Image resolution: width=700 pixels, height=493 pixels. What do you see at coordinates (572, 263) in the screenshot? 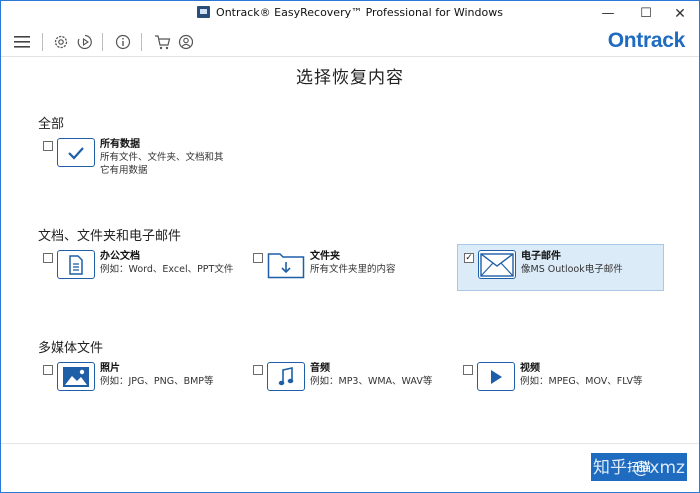
I see `option-text: 电子邮件 像MS Outlook电子邮件` at bounding box center [572, 263].